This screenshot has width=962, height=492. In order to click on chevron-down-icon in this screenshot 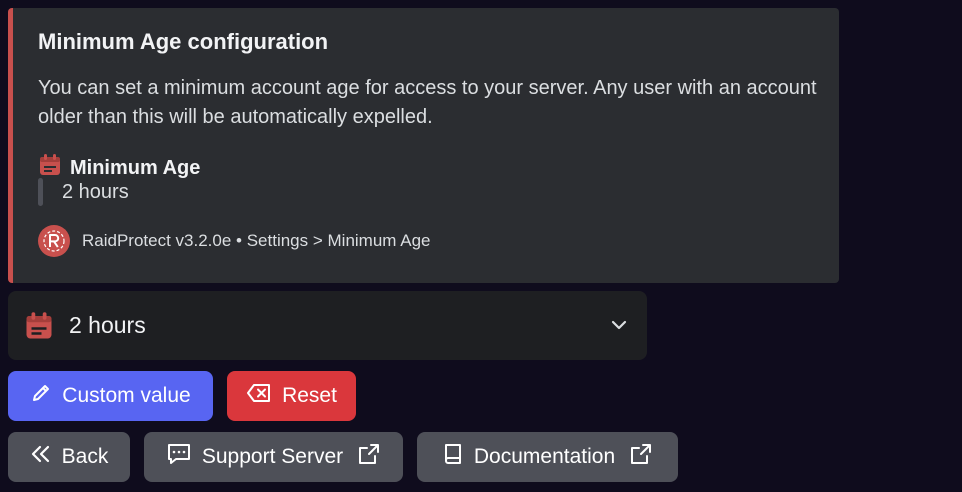, I will do `click(619, 327)`.